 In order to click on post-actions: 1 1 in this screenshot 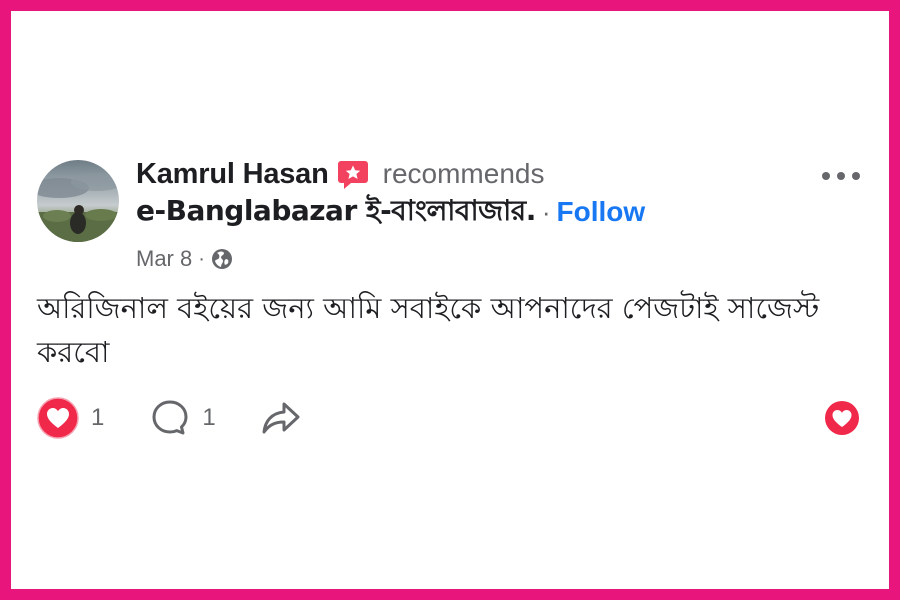, I will do `click(169, 418)`.